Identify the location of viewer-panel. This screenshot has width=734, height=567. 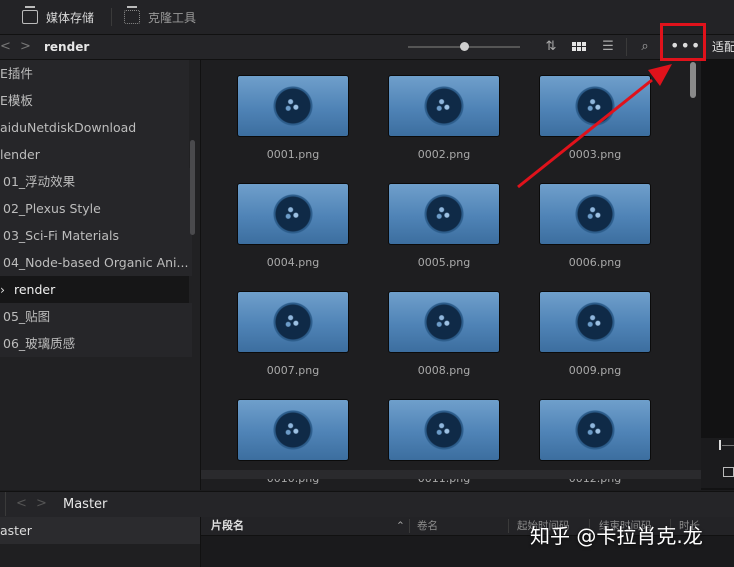
(717, 275).